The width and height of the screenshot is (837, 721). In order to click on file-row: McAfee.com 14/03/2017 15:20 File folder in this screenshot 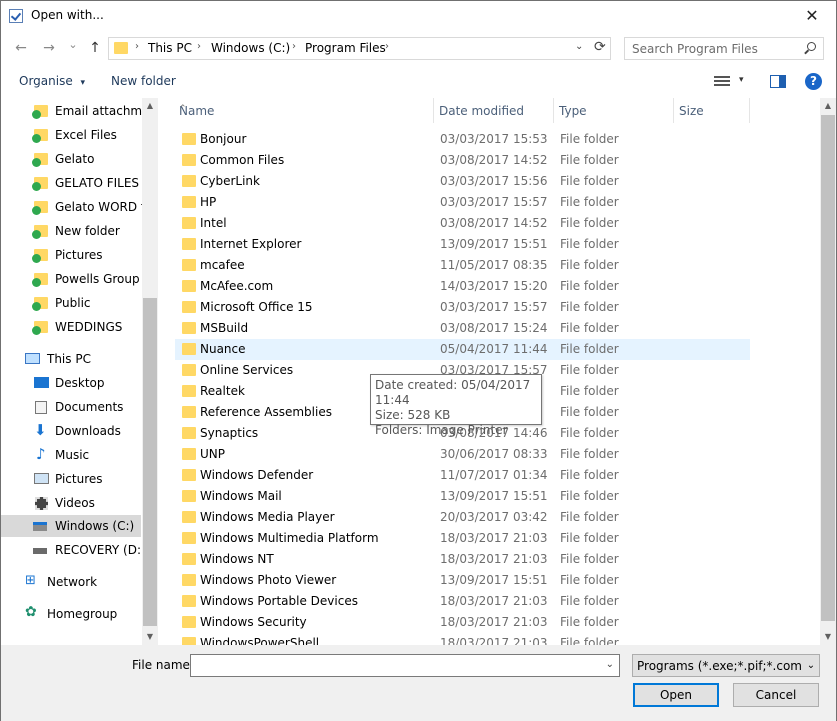, I will do `click(462, 286)`.